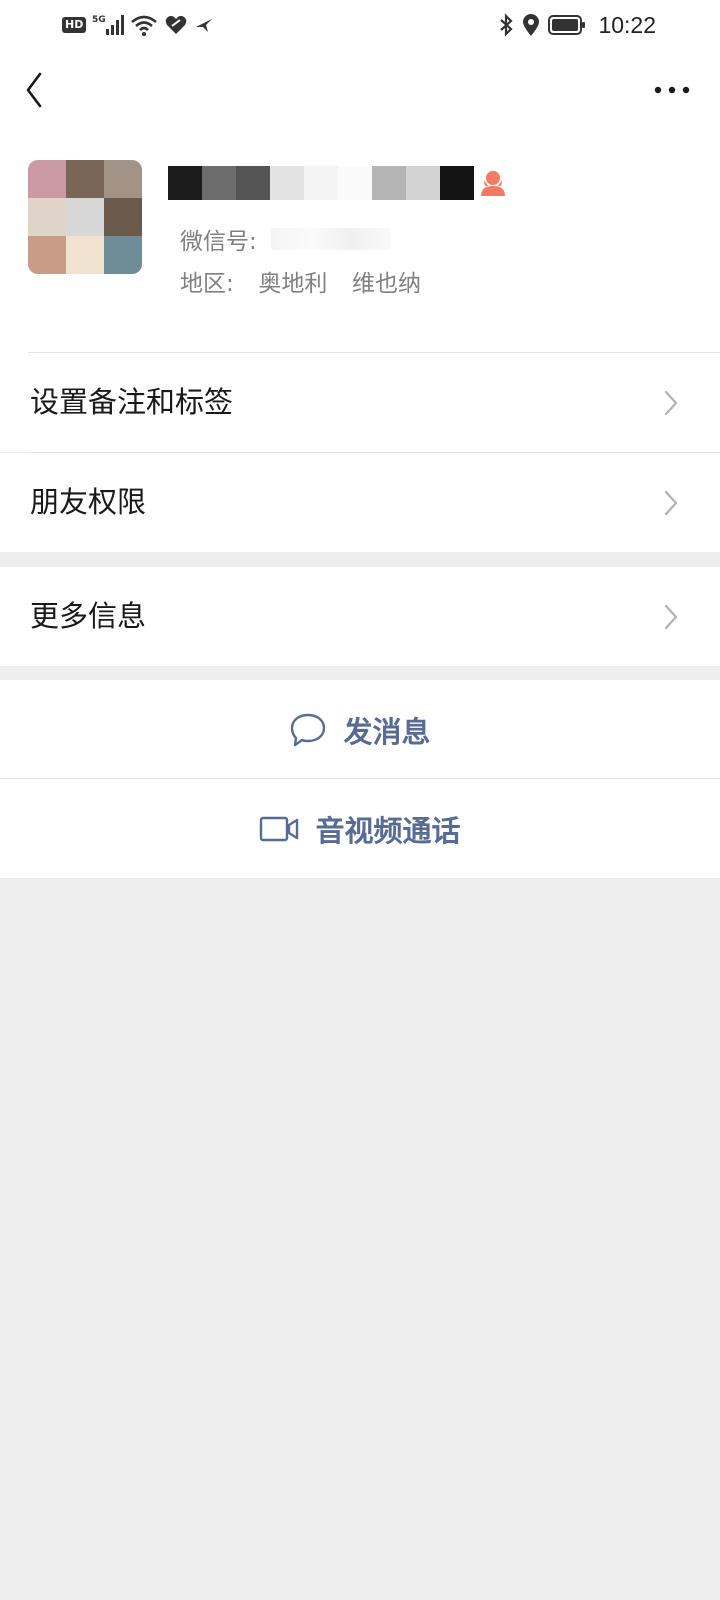 Image resolution: width=720 pixels, height=1600 pixels. I want to click on wechat-id: 微信号:, so click(285, 239).